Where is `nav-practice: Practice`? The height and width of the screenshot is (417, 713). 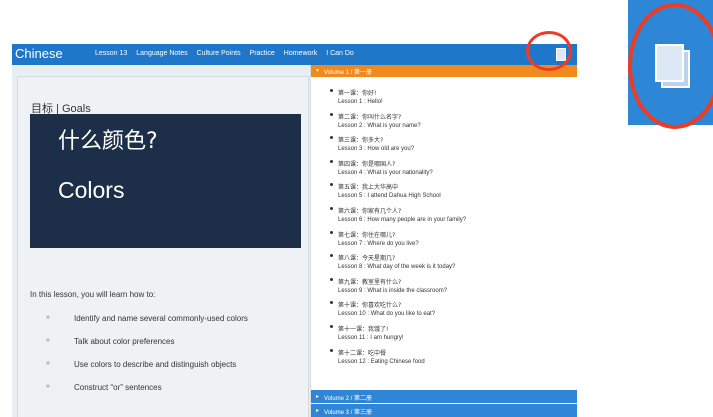
nav-practice: Practice is located at coordinates (262, 53).